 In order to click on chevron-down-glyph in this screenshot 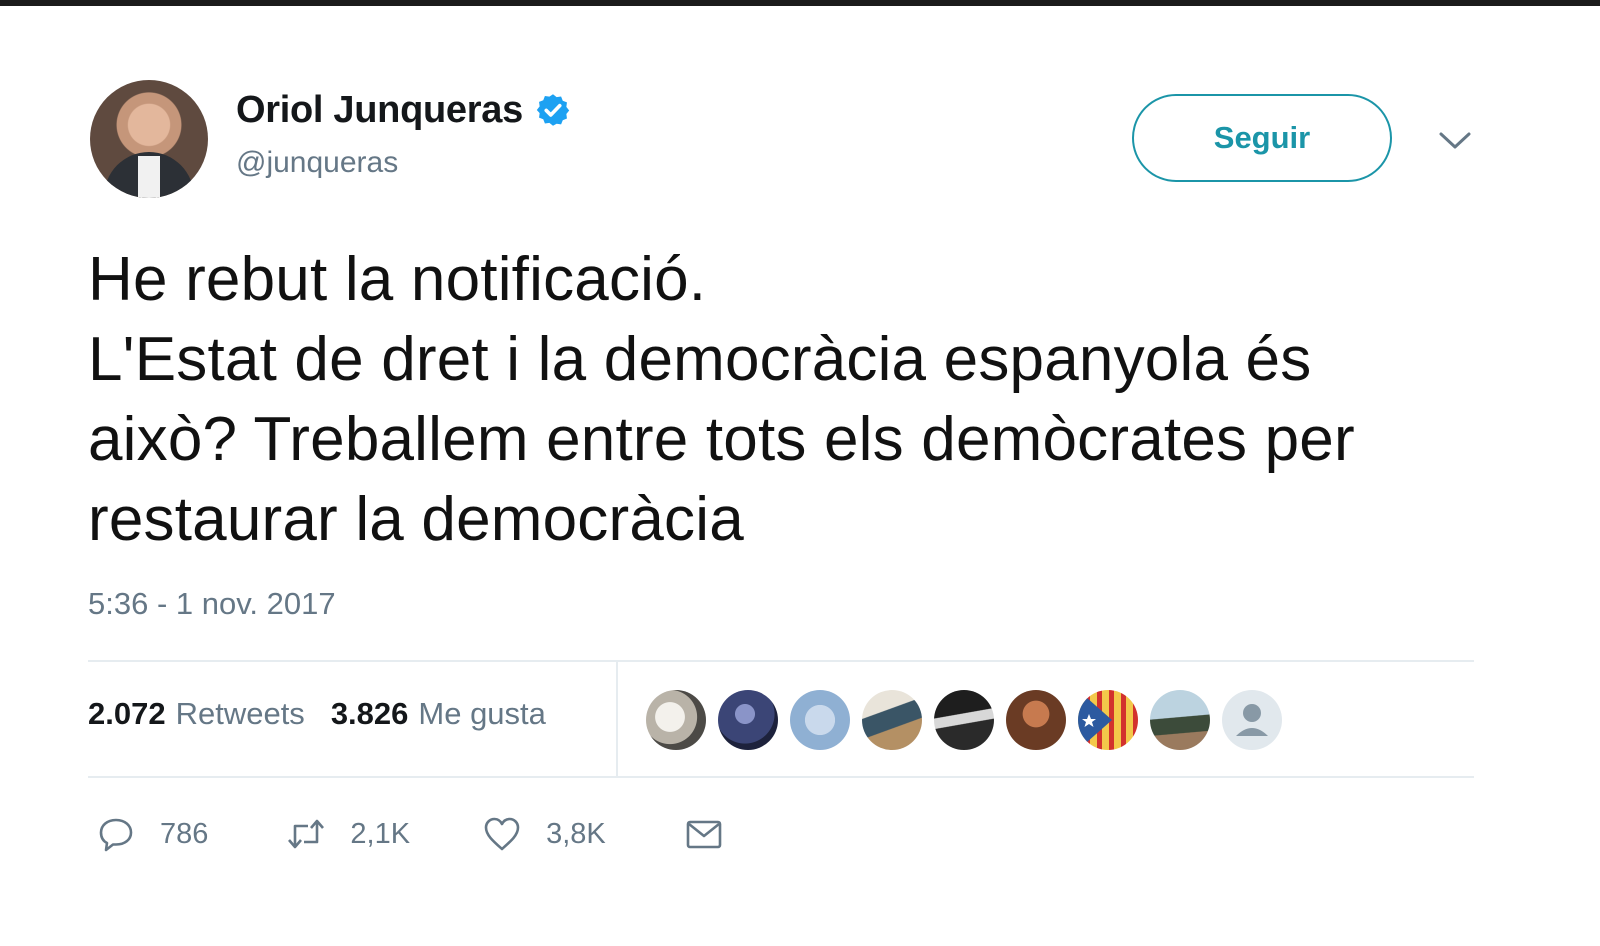, I will do `click(1455, 140)`.